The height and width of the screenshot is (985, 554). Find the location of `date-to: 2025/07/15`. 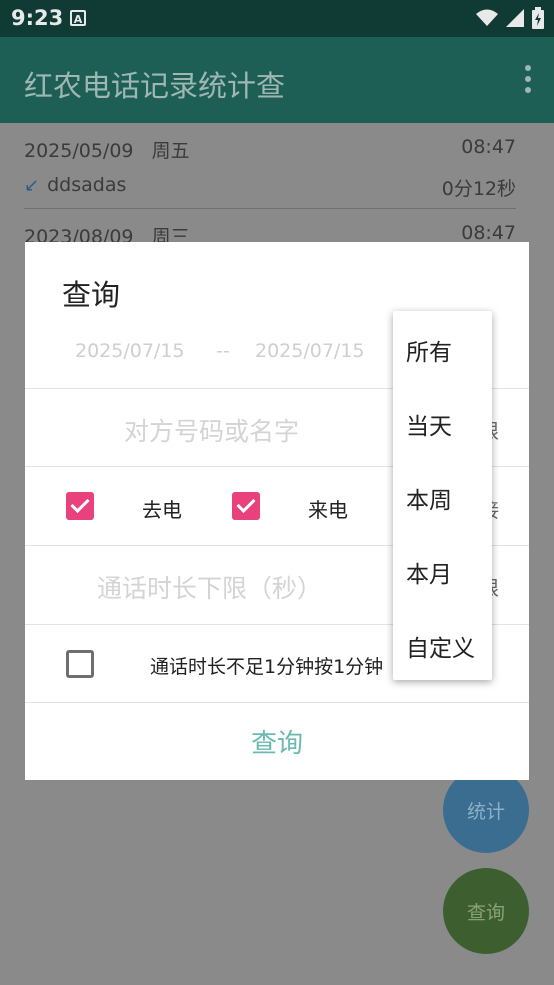

date-to: 2025/07/15 is located at coordinates (310, 351).